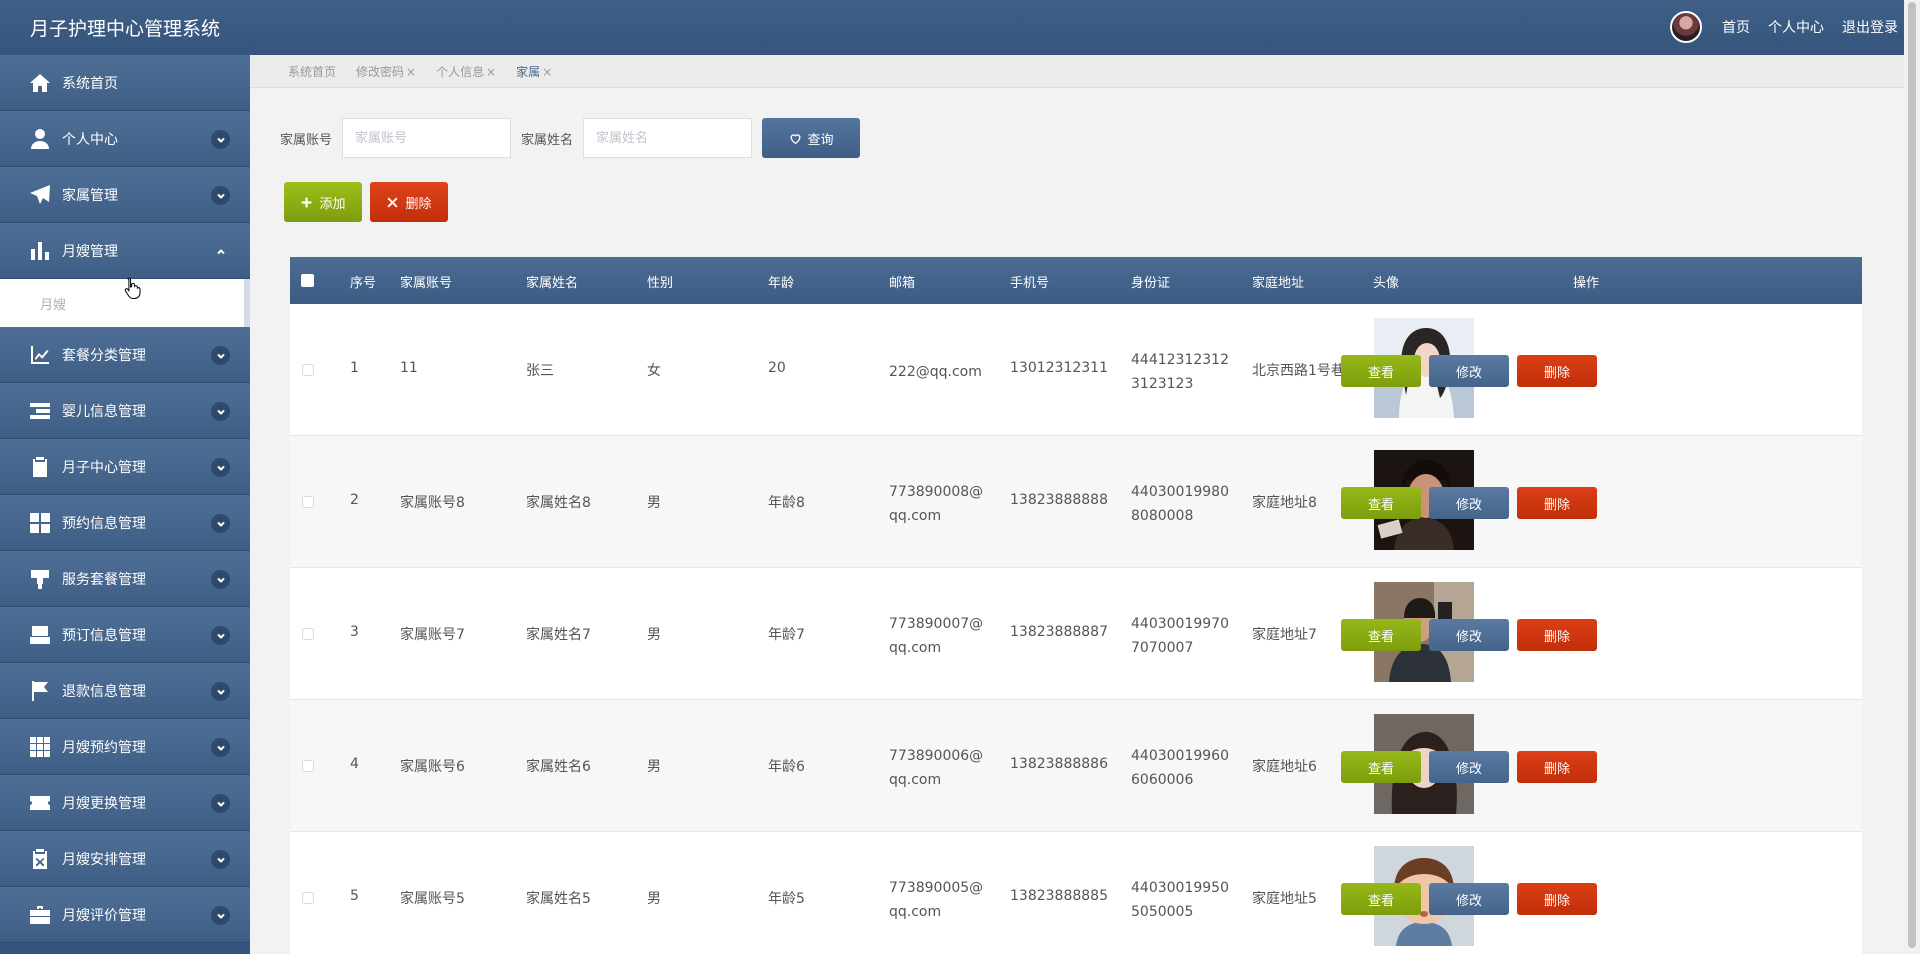 Image resolution: width=1920 pixels, height=954 pixels. I want to click on account-search-input, so click(427, 138).